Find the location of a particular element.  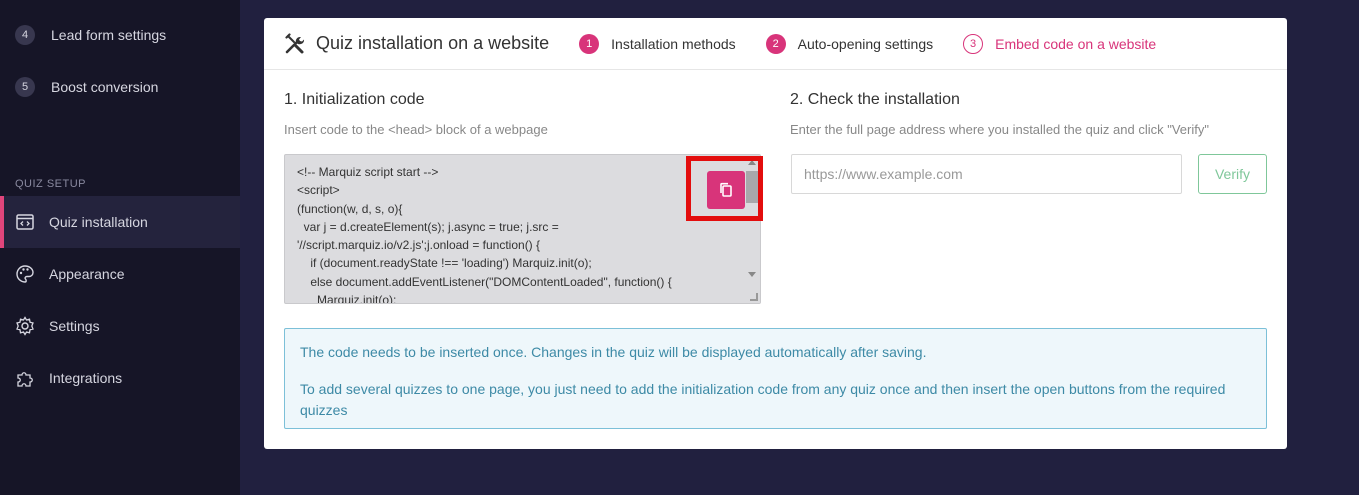

sidebar-step-boost-conversion: 5 Boost conversion is located at coordinates (120, 87).